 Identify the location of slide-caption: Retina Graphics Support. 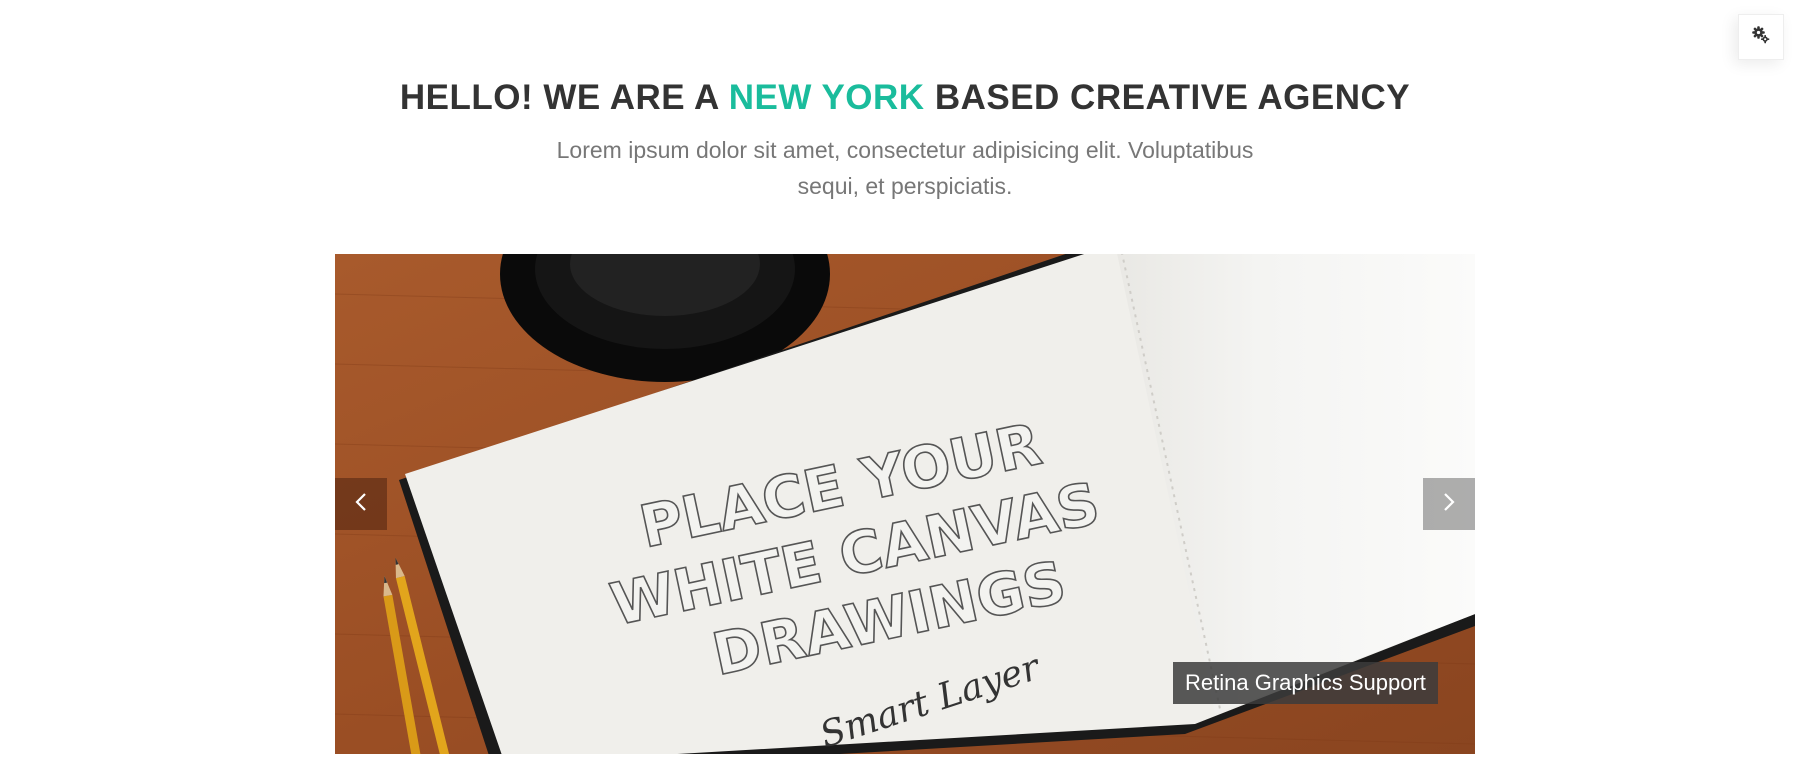
(1305, 683).